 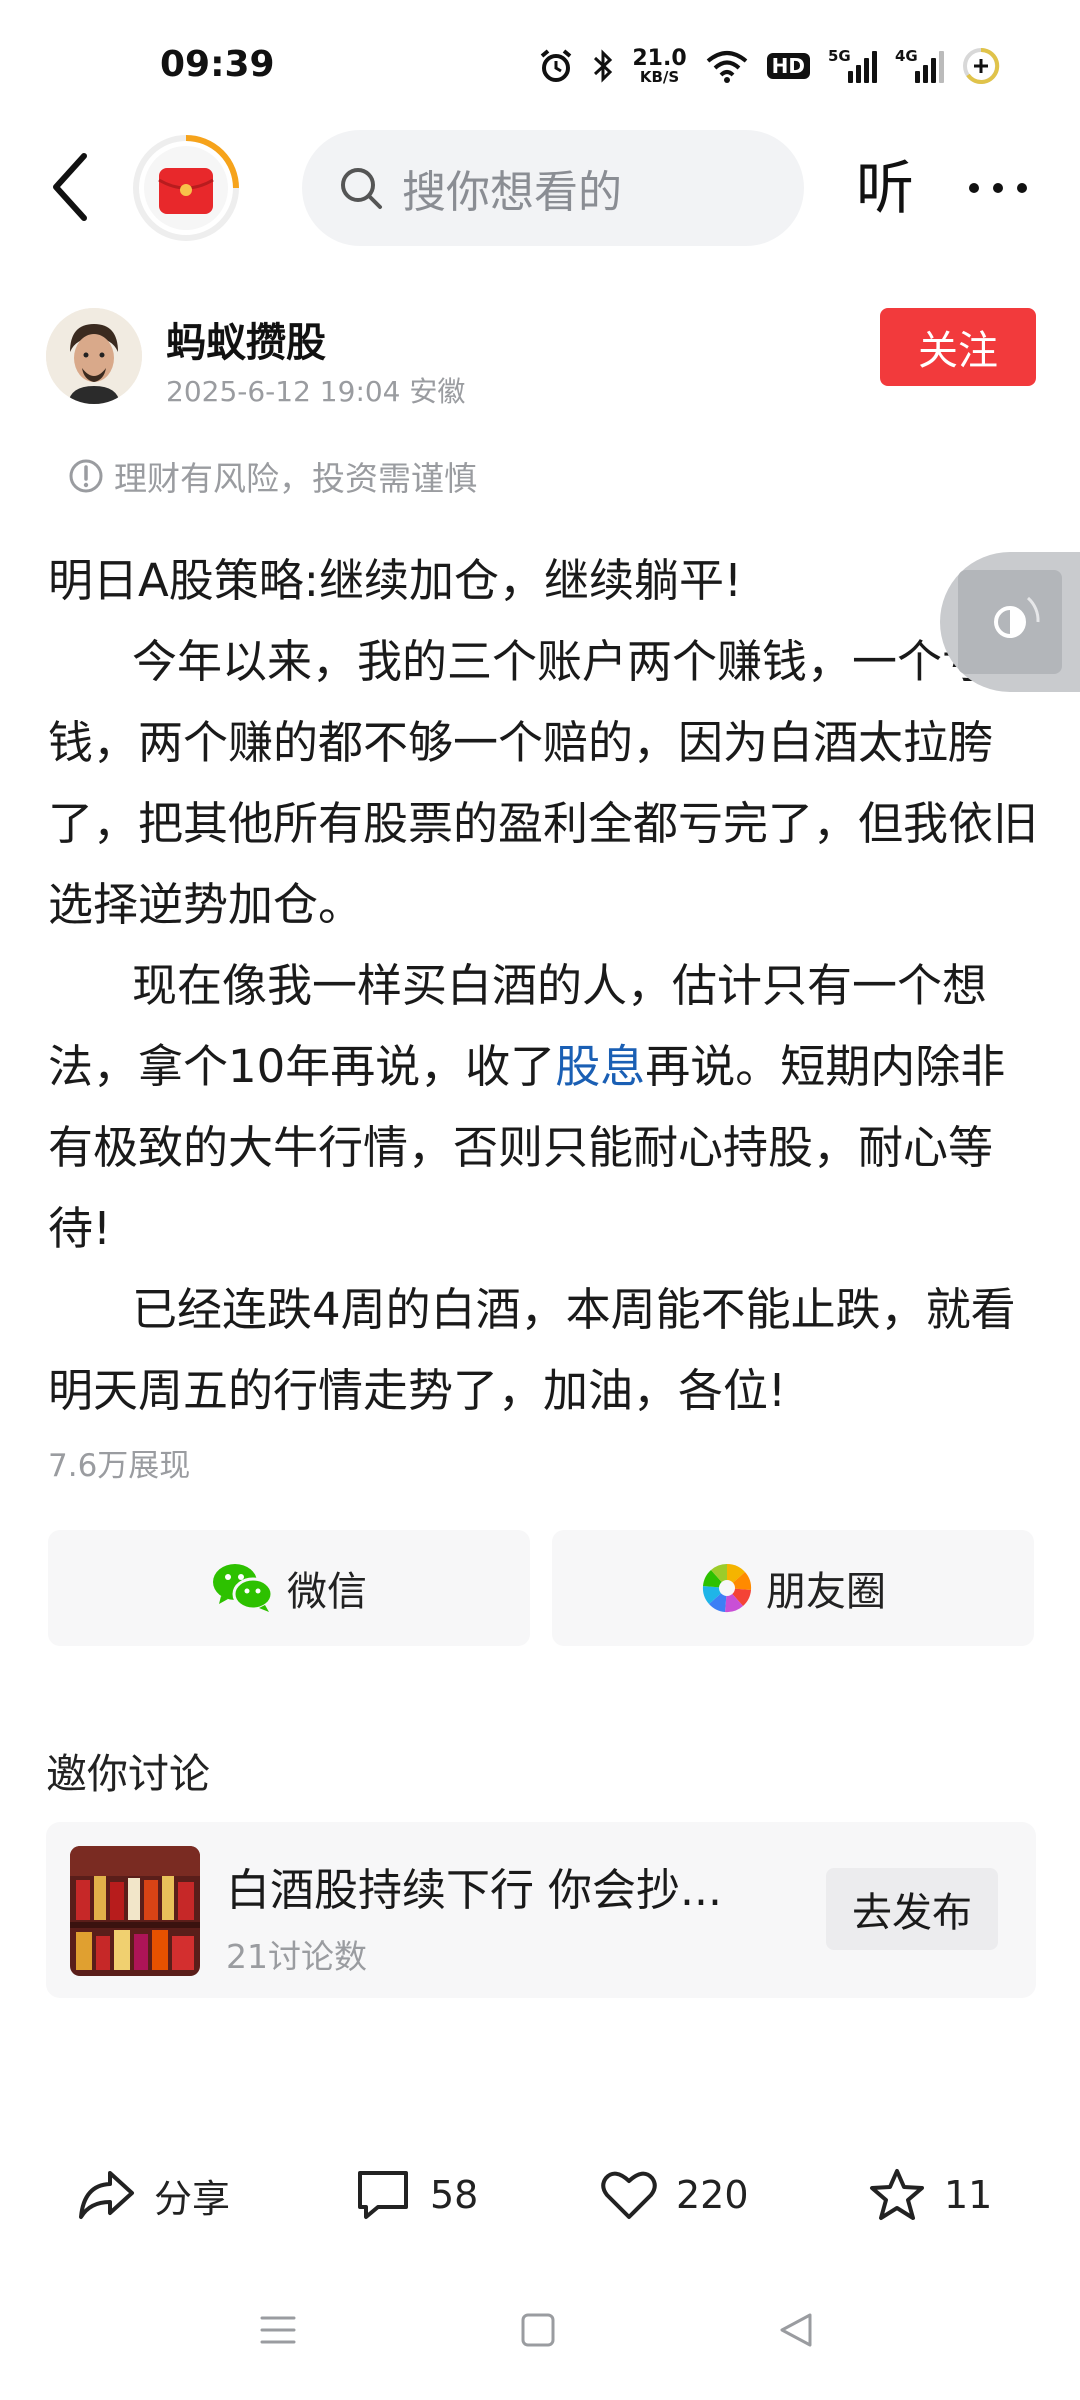 I want to click on red-envelope-icon, so click(x=186, y=188).